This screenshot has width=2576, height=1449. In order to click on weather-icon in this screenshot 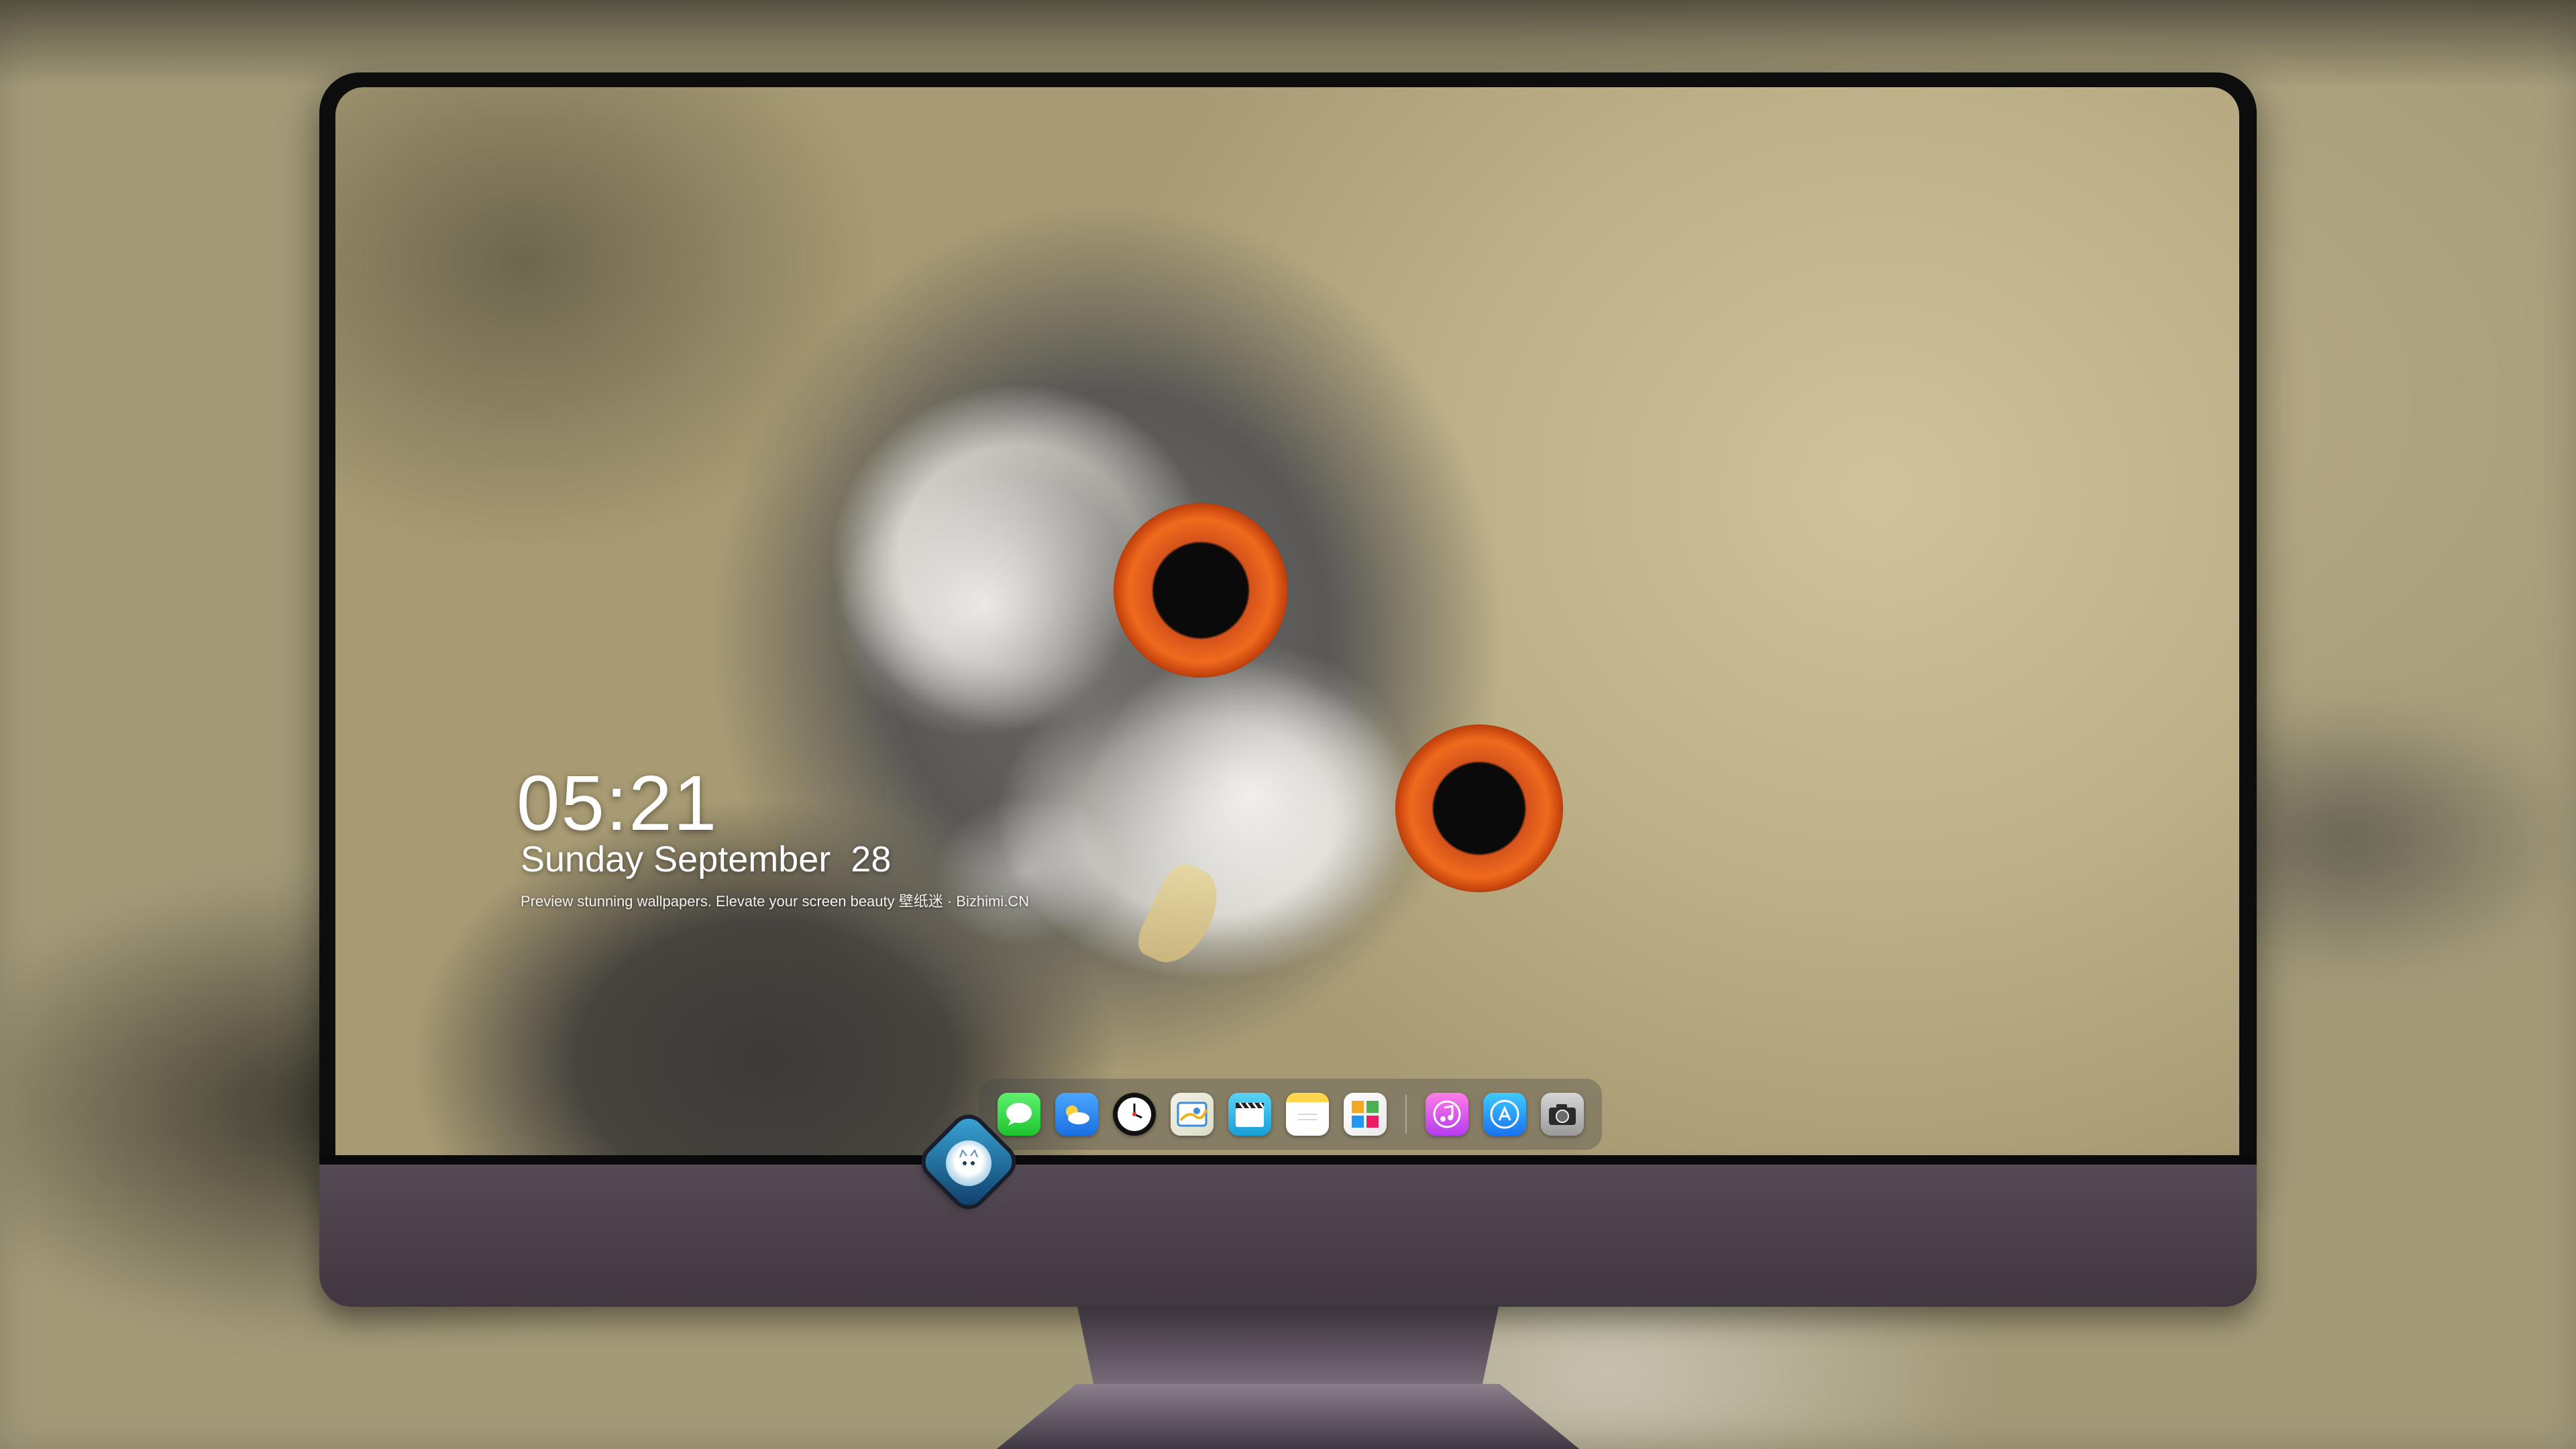, I will do `click(1076, 1114)`.